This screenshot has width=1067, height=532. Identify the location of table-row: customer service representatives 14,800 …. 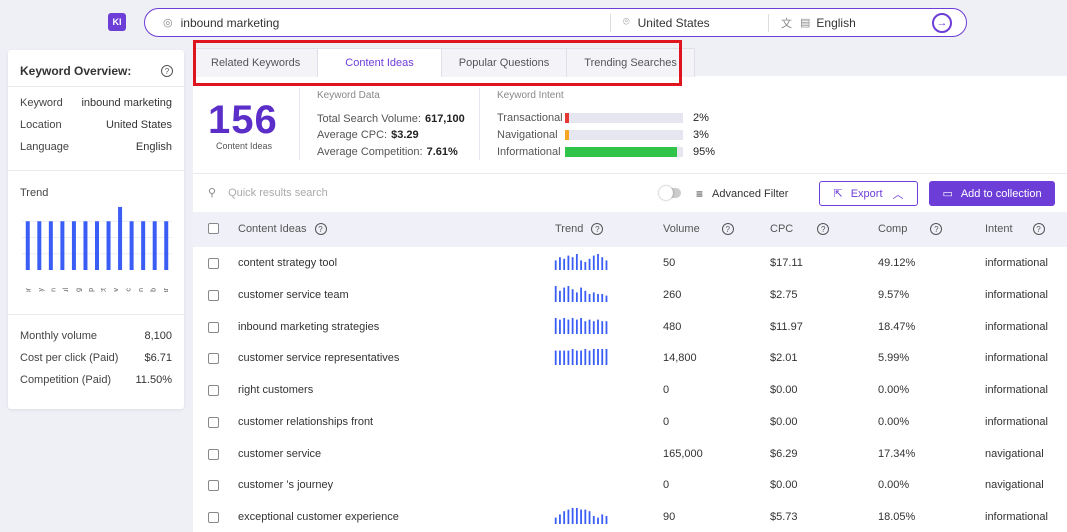
(630, 358).